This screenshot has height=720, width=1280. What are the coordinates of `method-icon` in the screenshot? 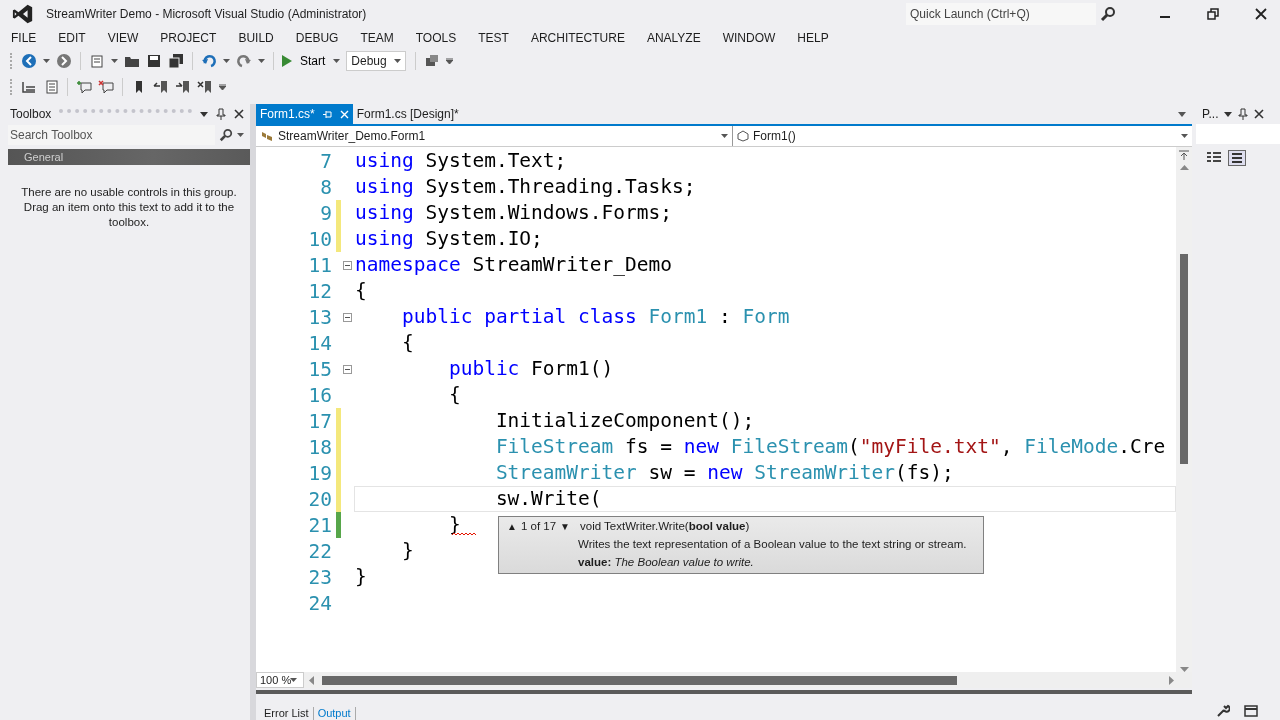 It's located at (743, 136).